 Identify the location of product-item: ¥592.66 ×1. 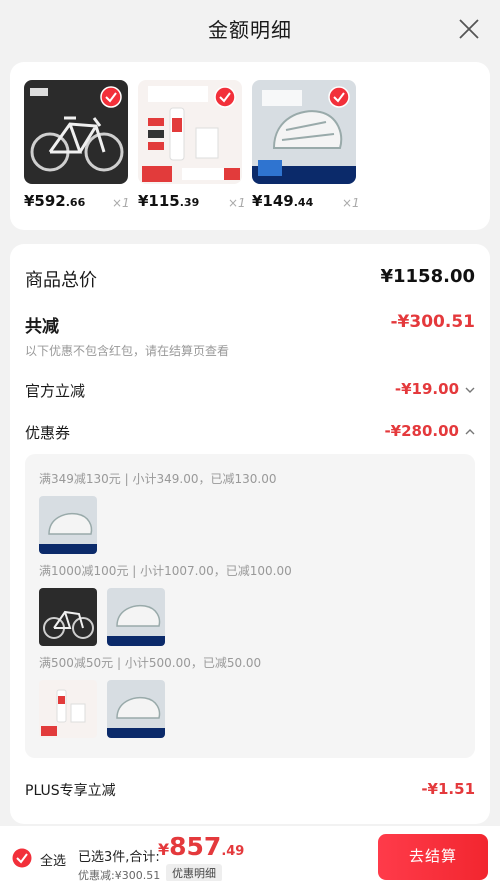
(77, 145).